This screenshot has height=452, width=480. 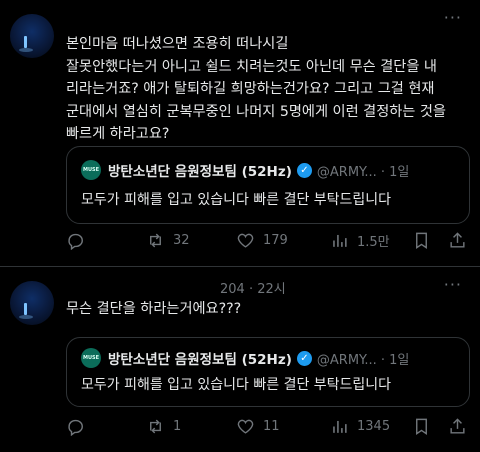 I want to click on post-text-line: 빠르게 하라고요?, so click(x=118, y=134).